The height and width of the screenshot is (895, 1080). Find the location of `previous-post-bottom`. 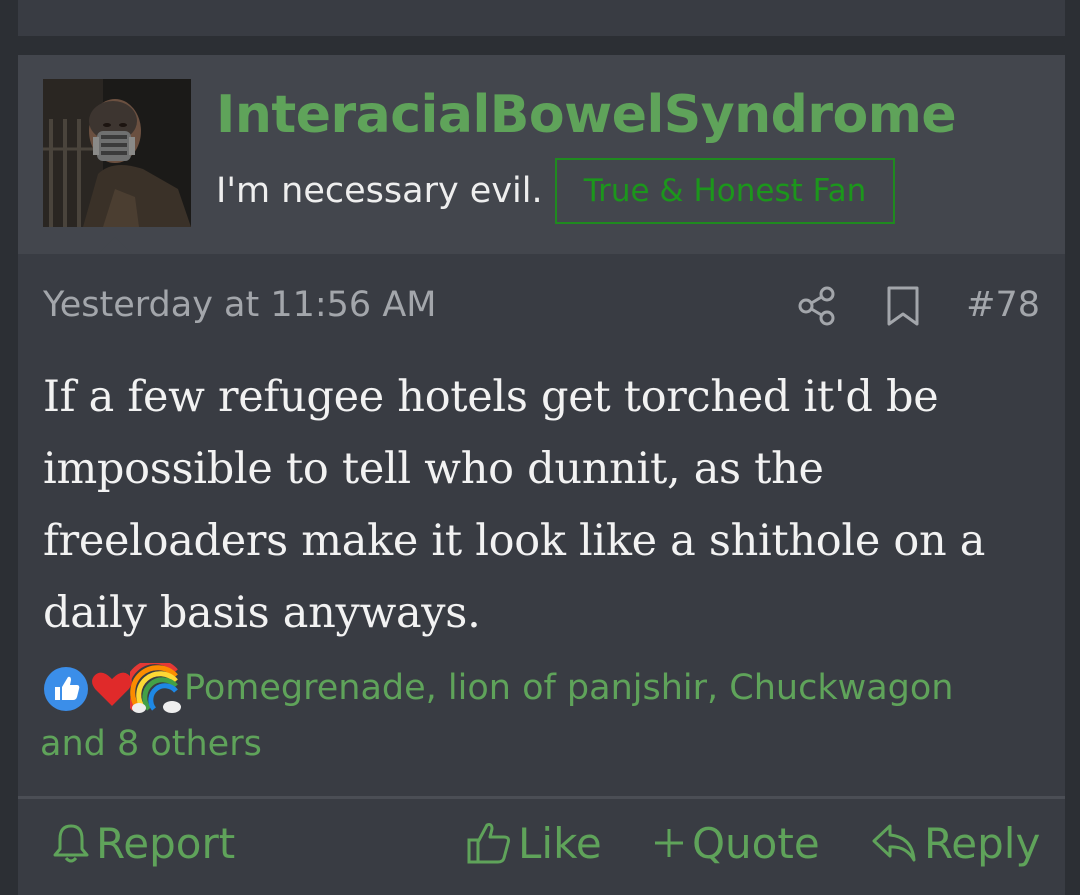

previous-post-bottom is located at coordinates (541, 18).